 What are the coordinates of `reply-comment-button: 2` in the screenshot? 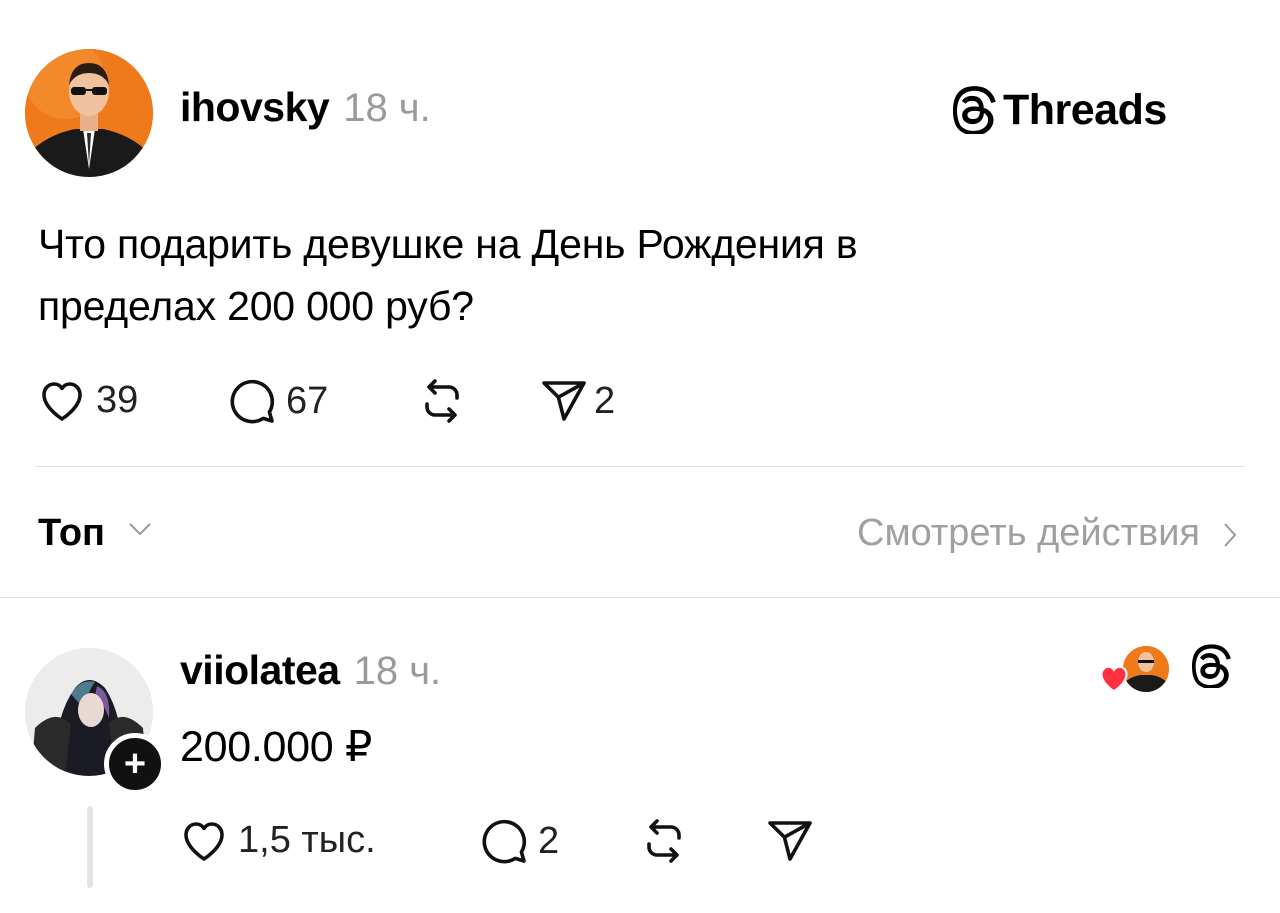 It's located at (519, 841).